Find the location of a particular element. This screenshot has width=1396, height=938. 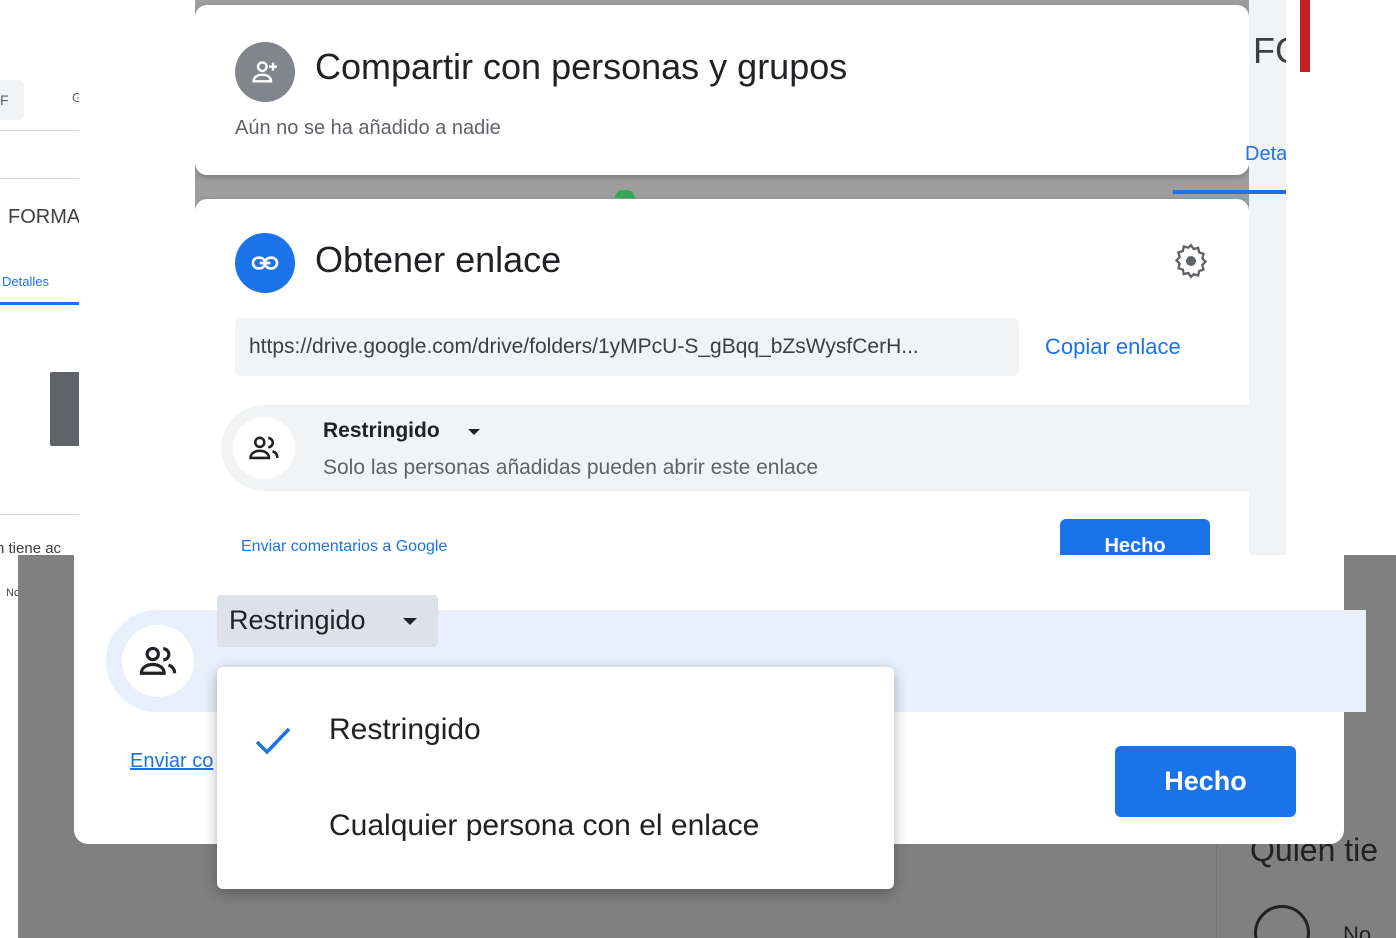

background-file-title: FORMA is located at coordinates (44, 217).